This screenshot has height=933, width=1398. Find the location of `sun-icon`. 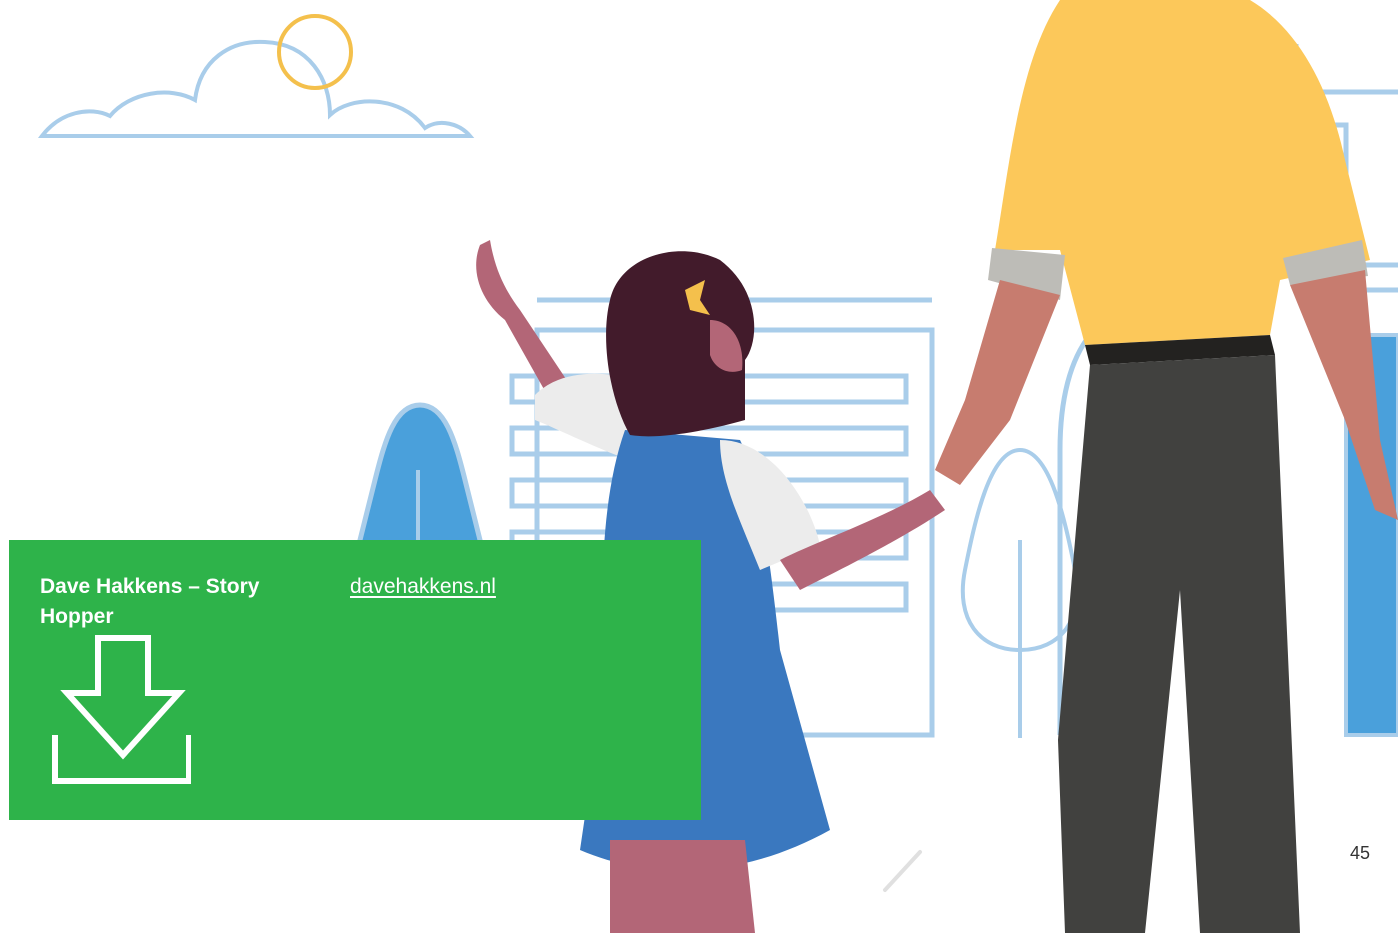

sun-icon is located at coordinates (315, 52).